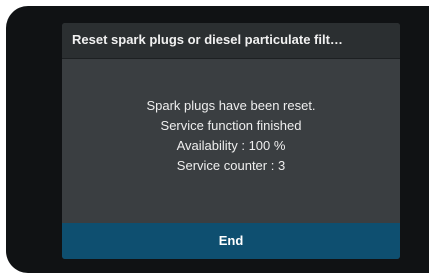 The width and height of the screenshot is (429, 273). I want to click on end-button: End, so click(231, 241).